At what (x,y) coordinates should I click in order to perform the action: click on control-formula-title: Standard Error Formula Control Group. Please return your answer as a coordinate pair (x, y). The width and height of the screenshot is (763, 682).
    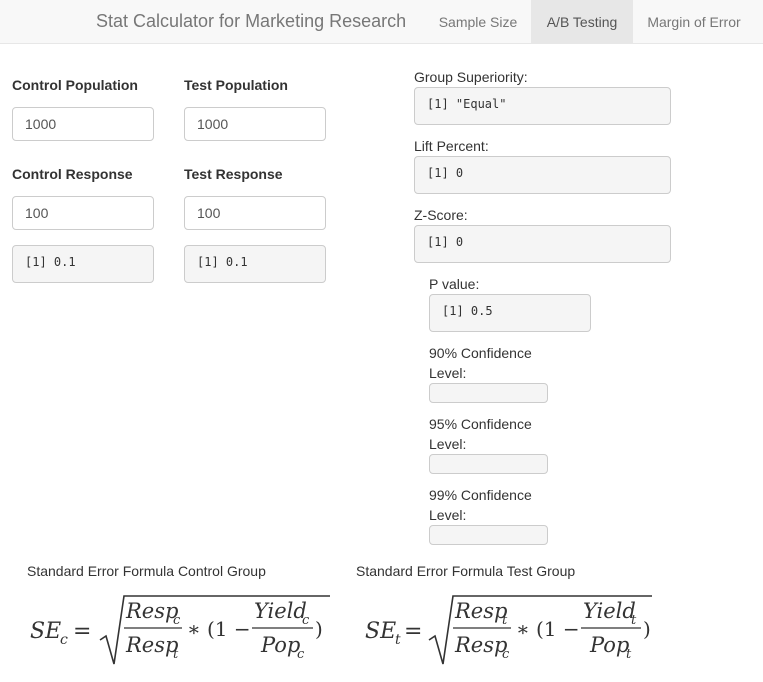
    Looking at the image, I should click on (146, 571).